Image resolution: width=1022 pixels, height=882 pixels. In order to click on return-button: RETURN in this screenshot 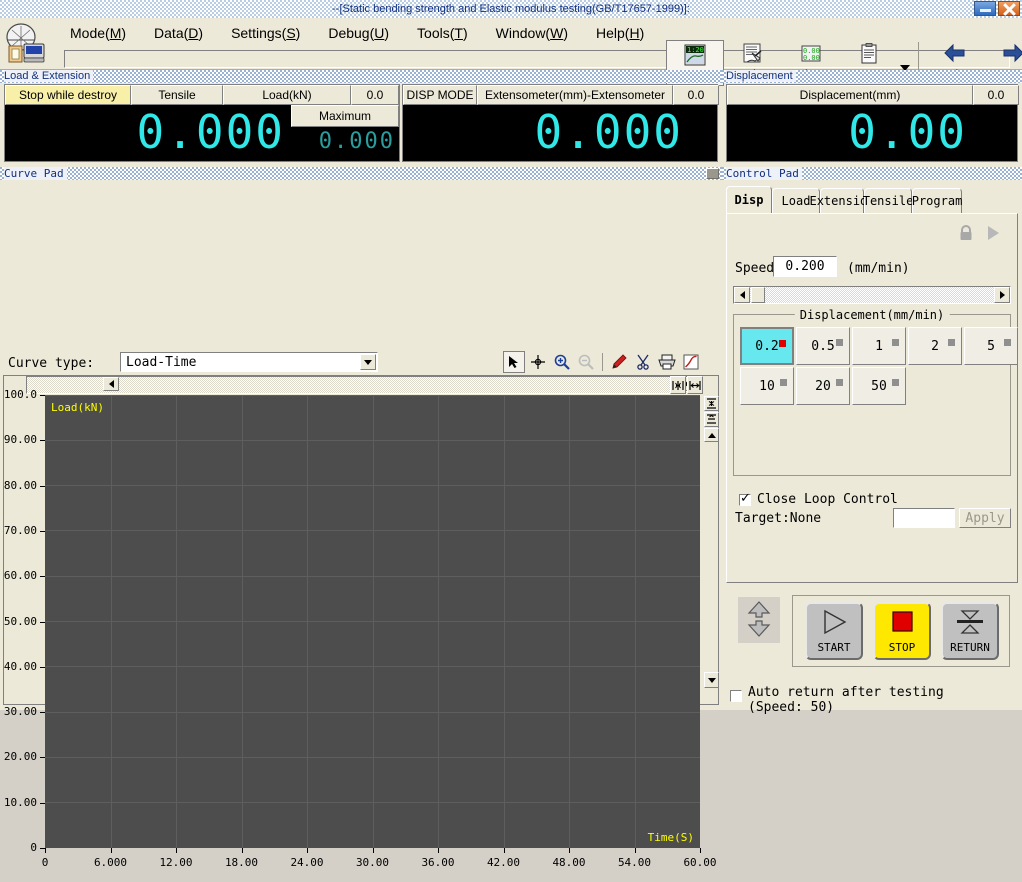, I will do `click(970, 631)`.